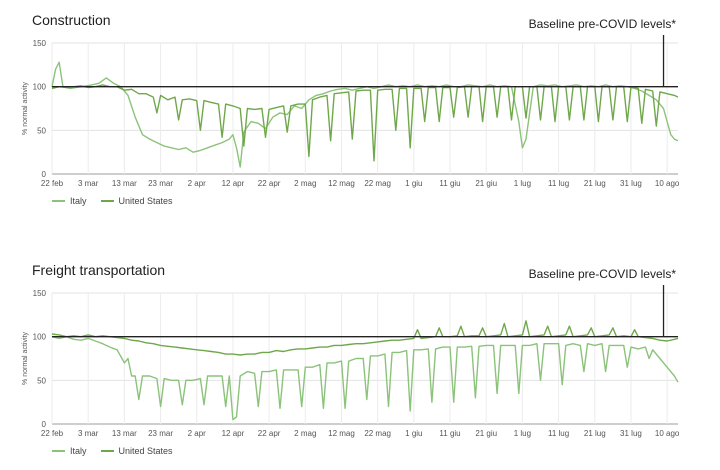 This screenshot has height=470, width=720. What do you see at coordinates (99, 270) in the screenshot?
I see `chart-title: Freight transportation` at bounding box center [99, 270].